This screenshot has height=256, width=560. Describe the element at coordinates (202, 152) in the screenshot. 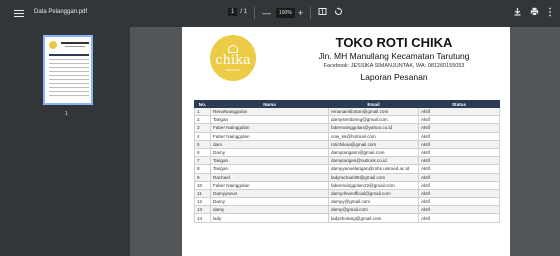

I see `cell-no: 6` at that location.